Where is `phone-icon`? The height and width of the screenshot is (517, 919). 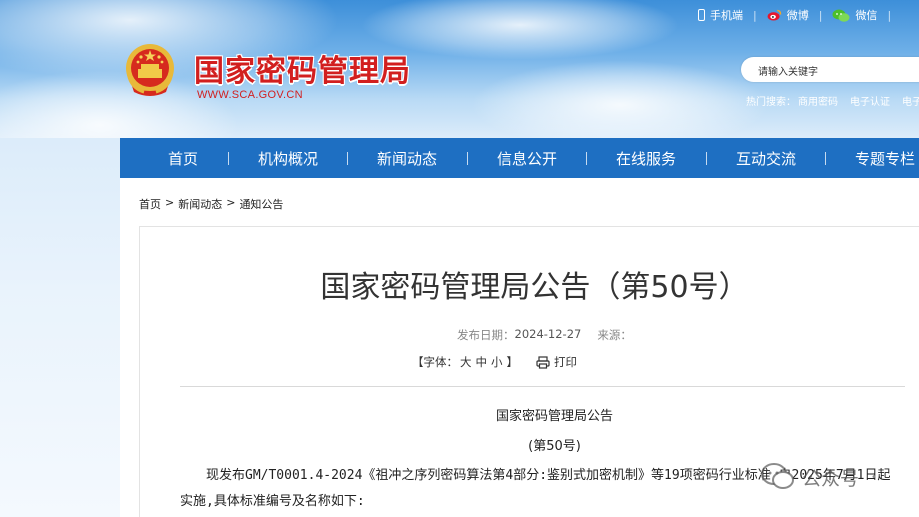
phone-icon is located at coordinates (701, 15).